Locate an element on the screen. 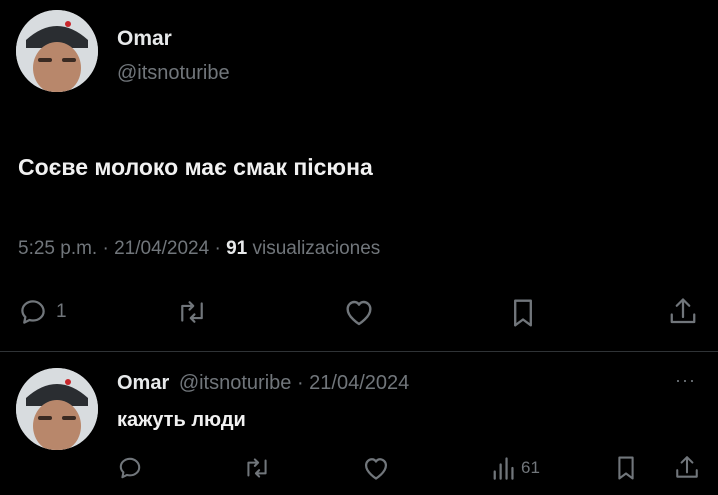 The width and height of the screenshot is (718, 495). reply-count: 1 is located at coordinates (61, 311).